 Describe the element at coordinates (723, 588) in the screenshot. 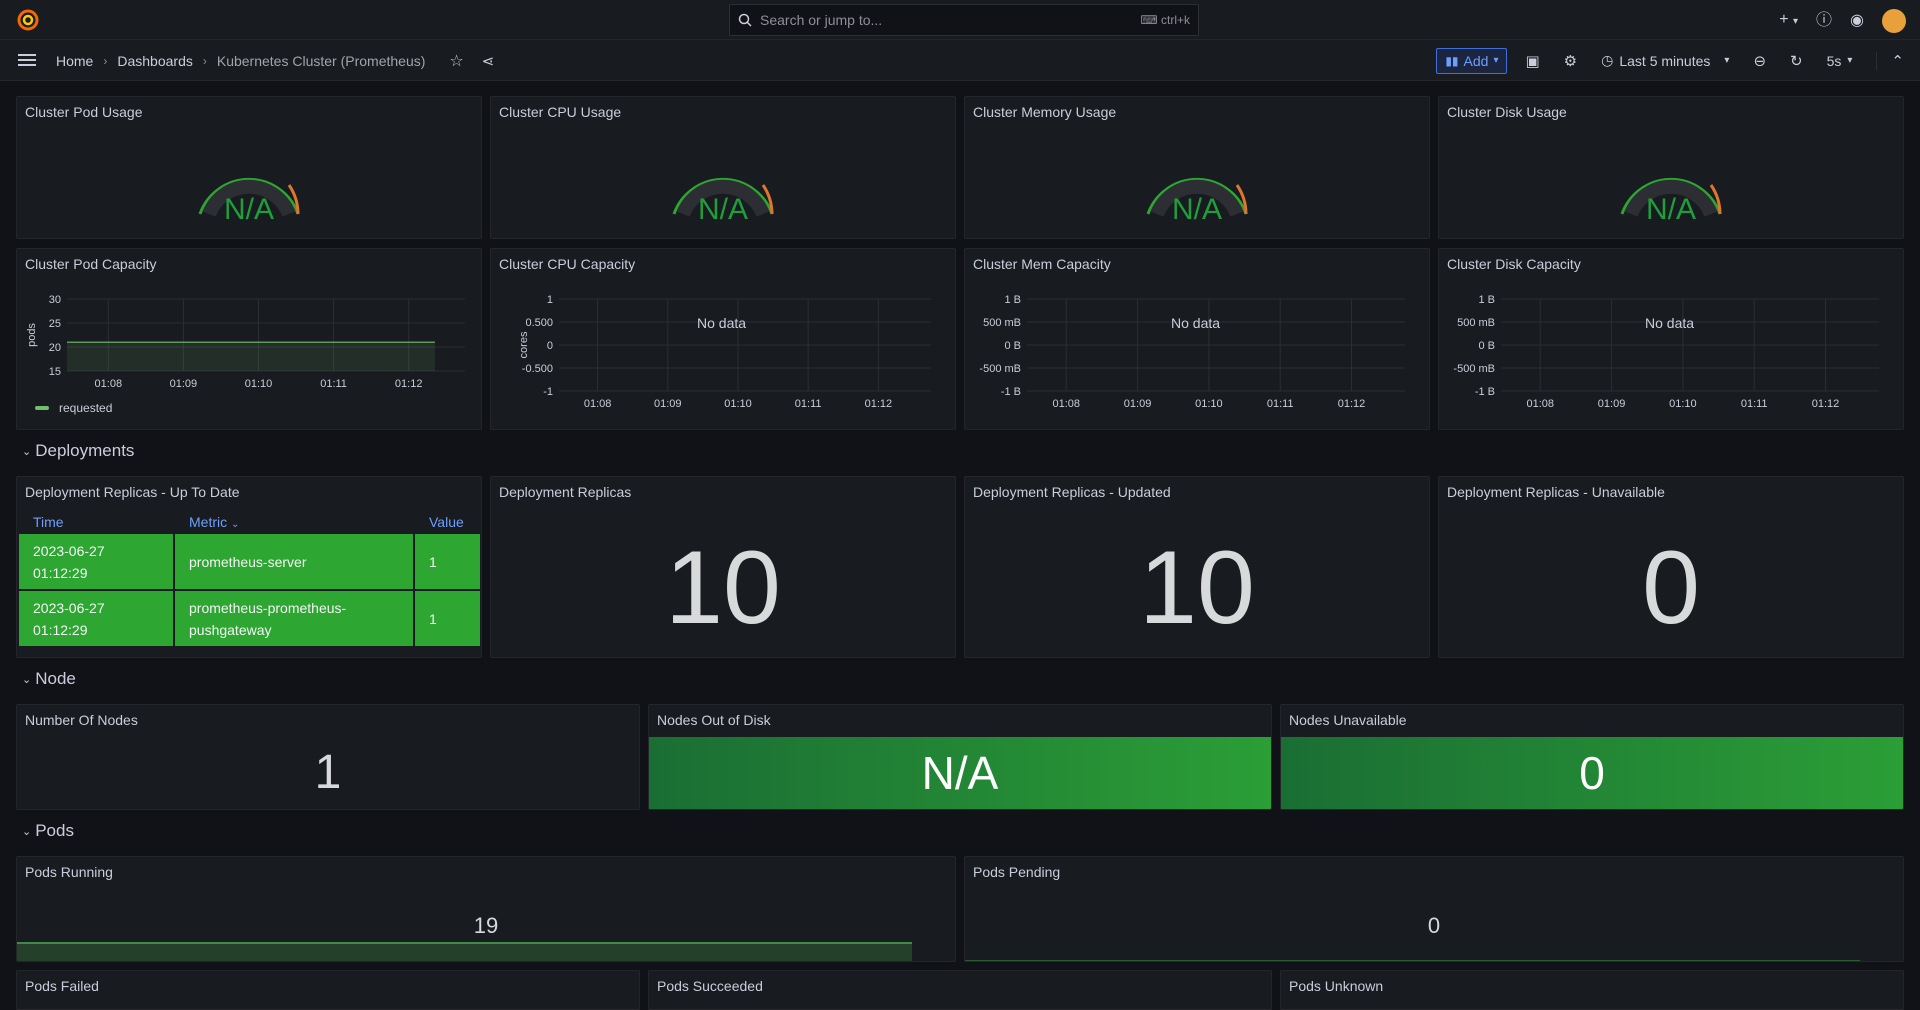

I see `stat-value: 10` at that location.